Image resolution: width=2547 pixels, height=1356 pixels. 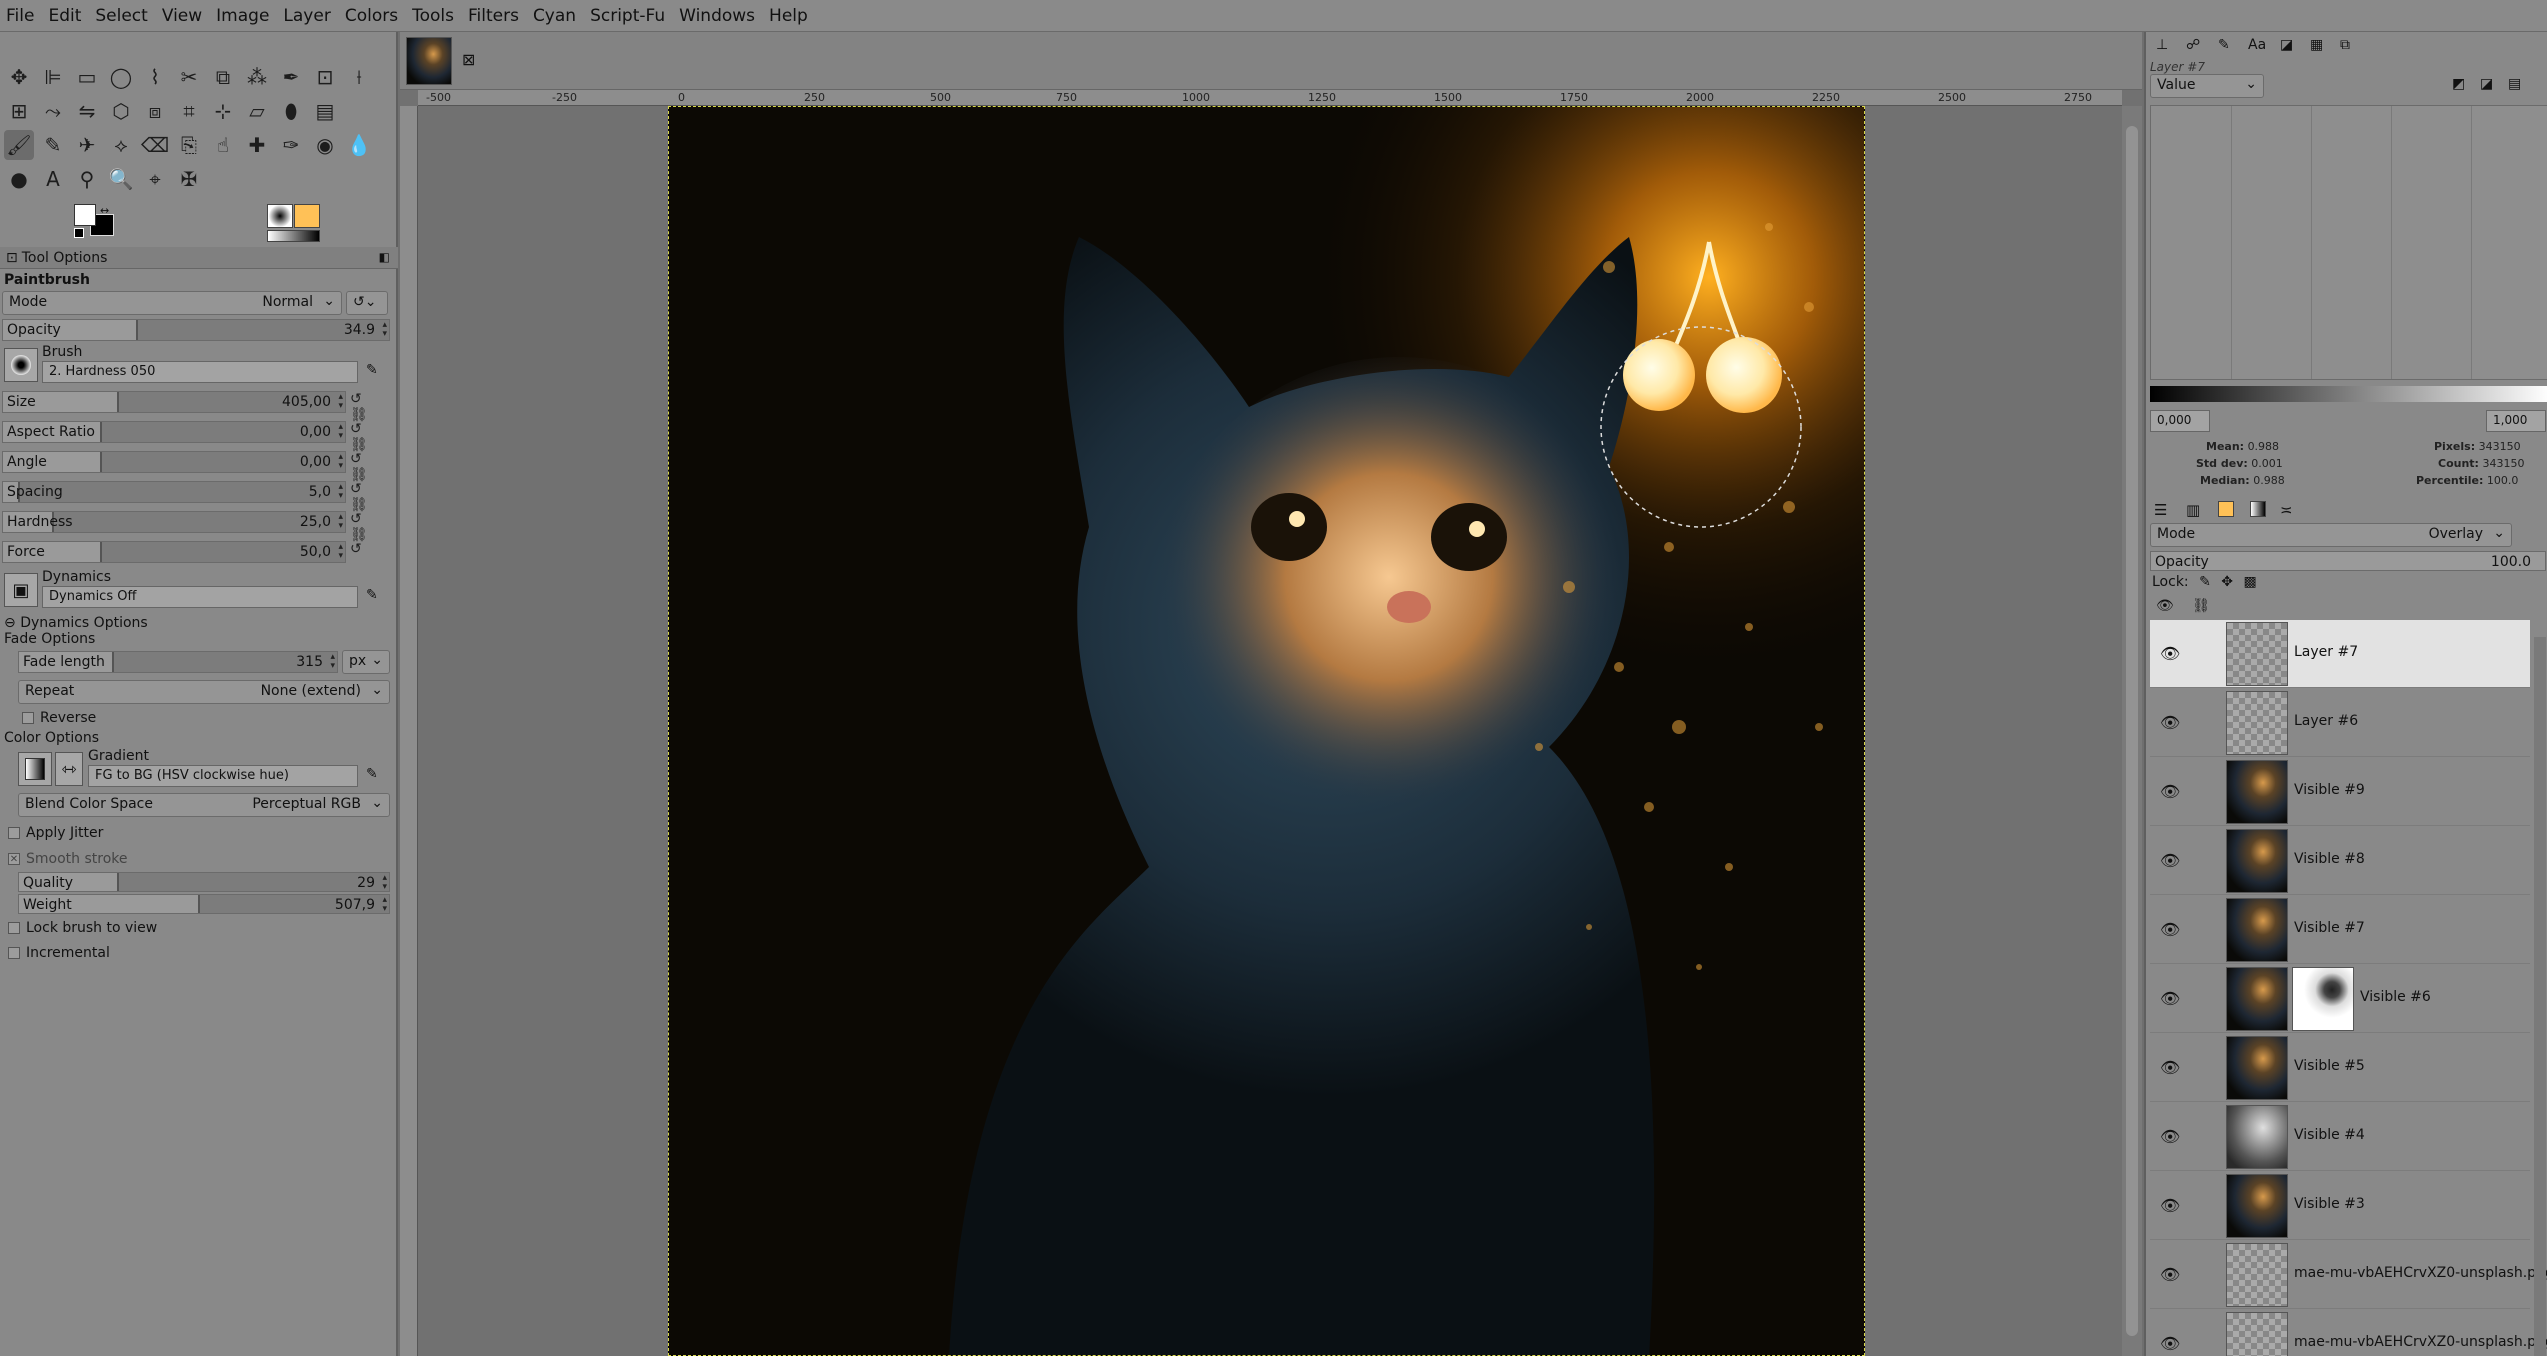 I want to click on menu-help: Help, so click(x=788, y=16).